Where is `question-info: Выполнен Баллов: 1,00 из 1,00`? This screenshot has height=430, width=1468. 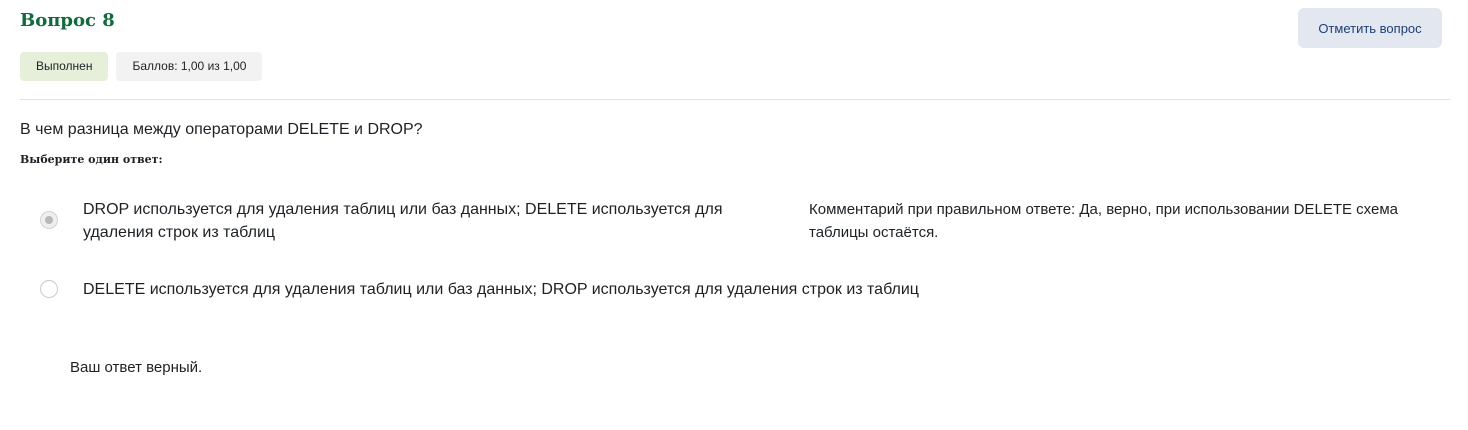 question-info: Выполнен Баллов: 1,00 из 1,00 is located at coordinates (141, 66).